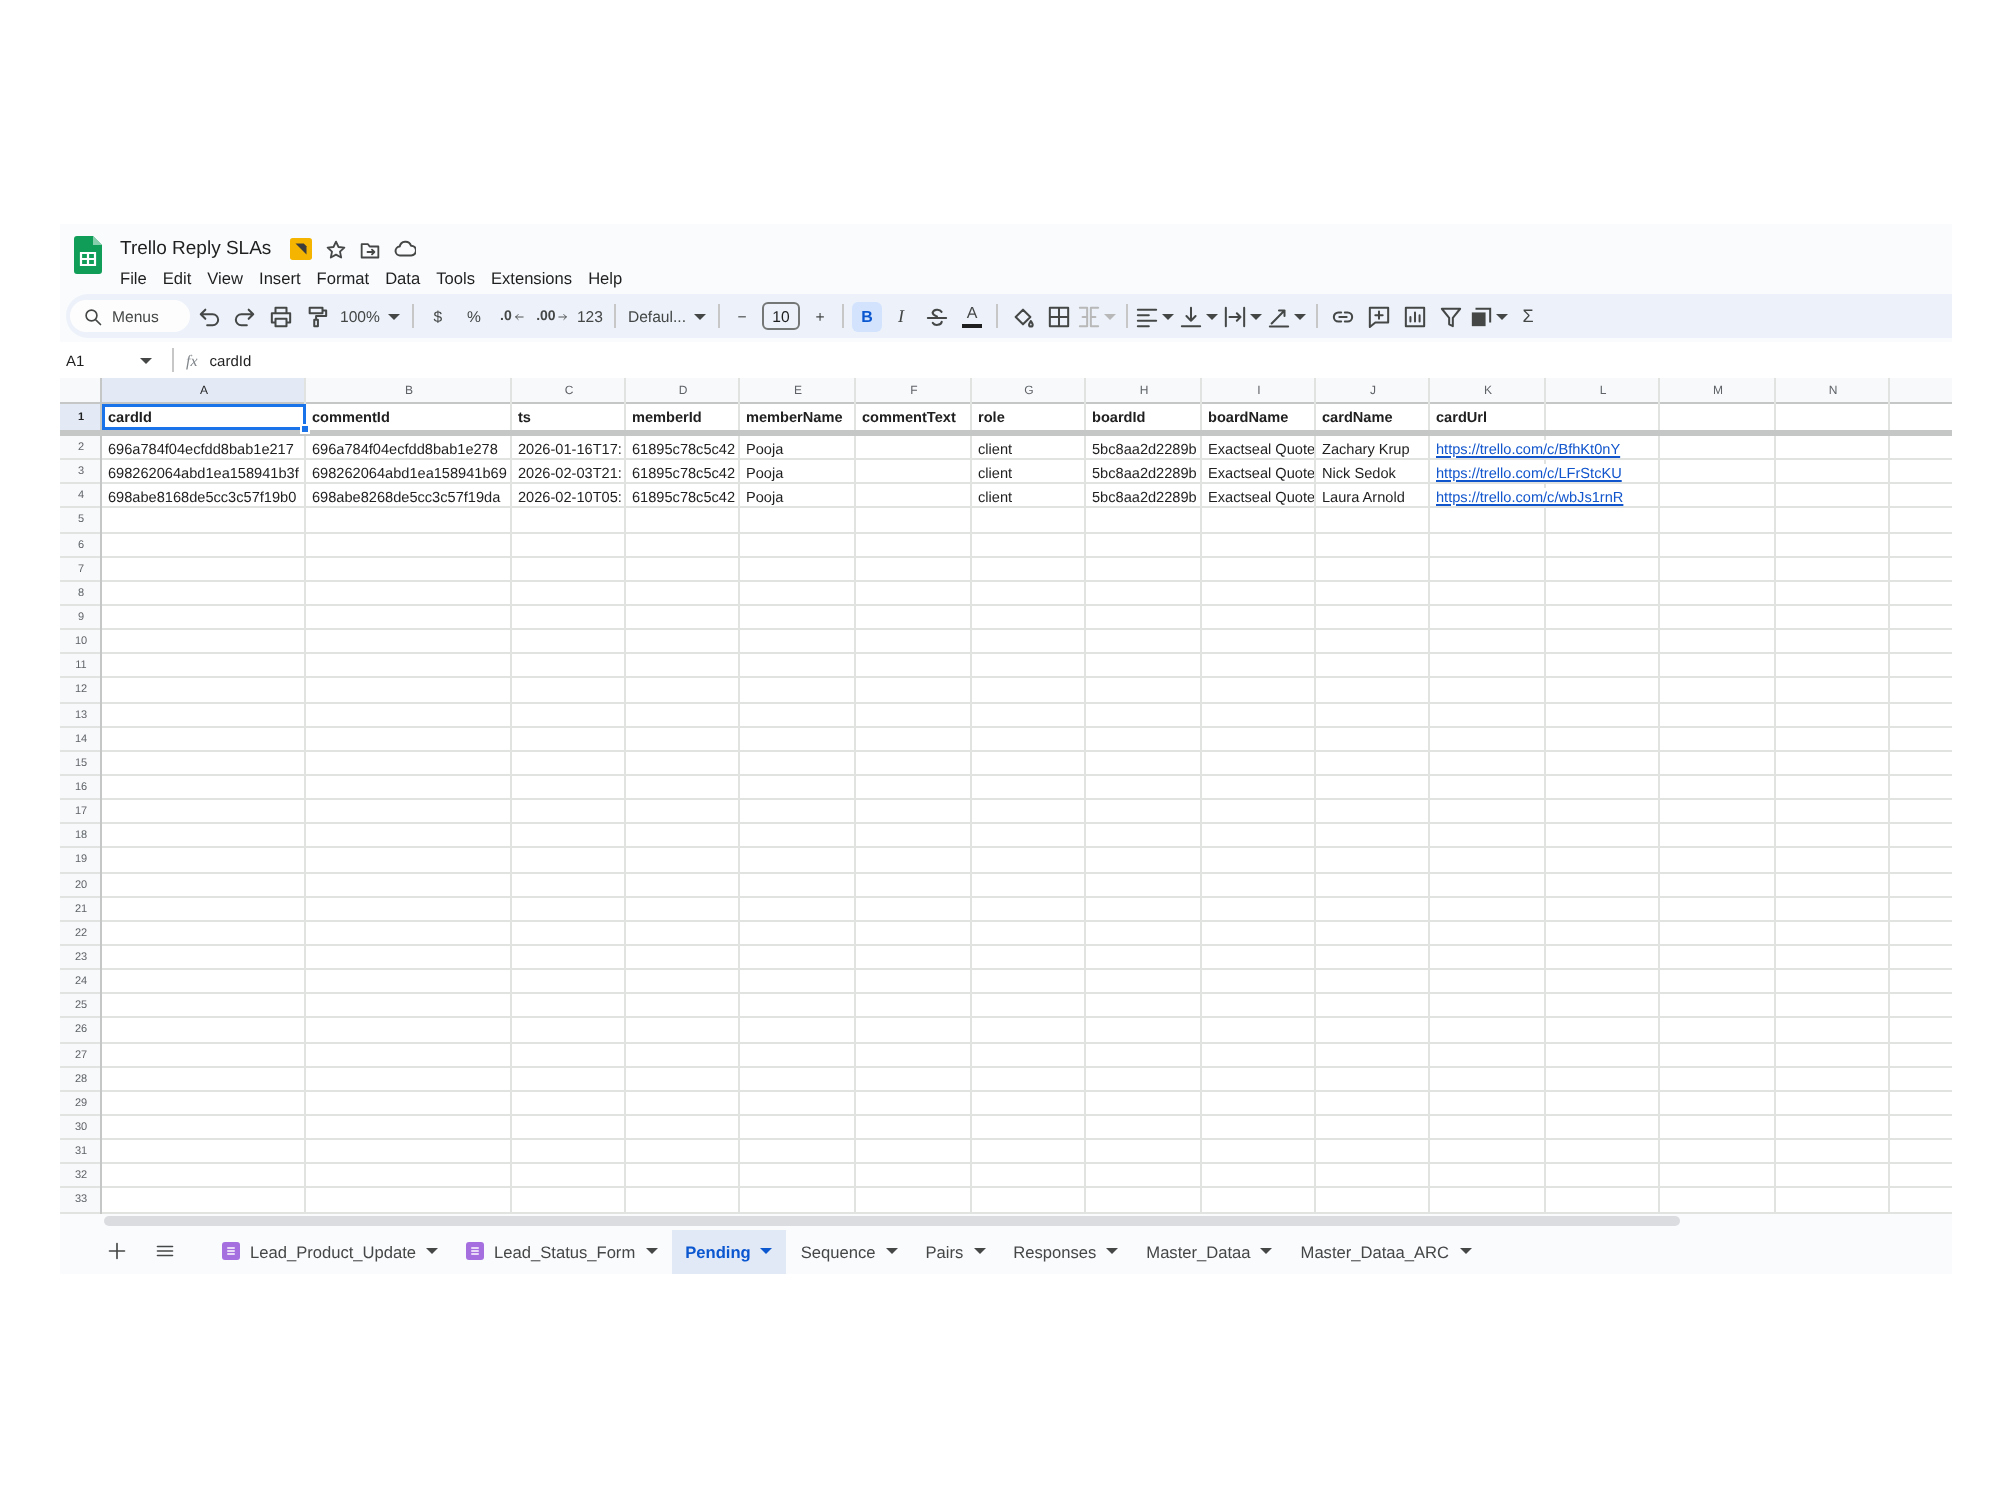  Describe the element at coordinates (892, 1220) in the screenshot. I see `scrollbar` at that location.